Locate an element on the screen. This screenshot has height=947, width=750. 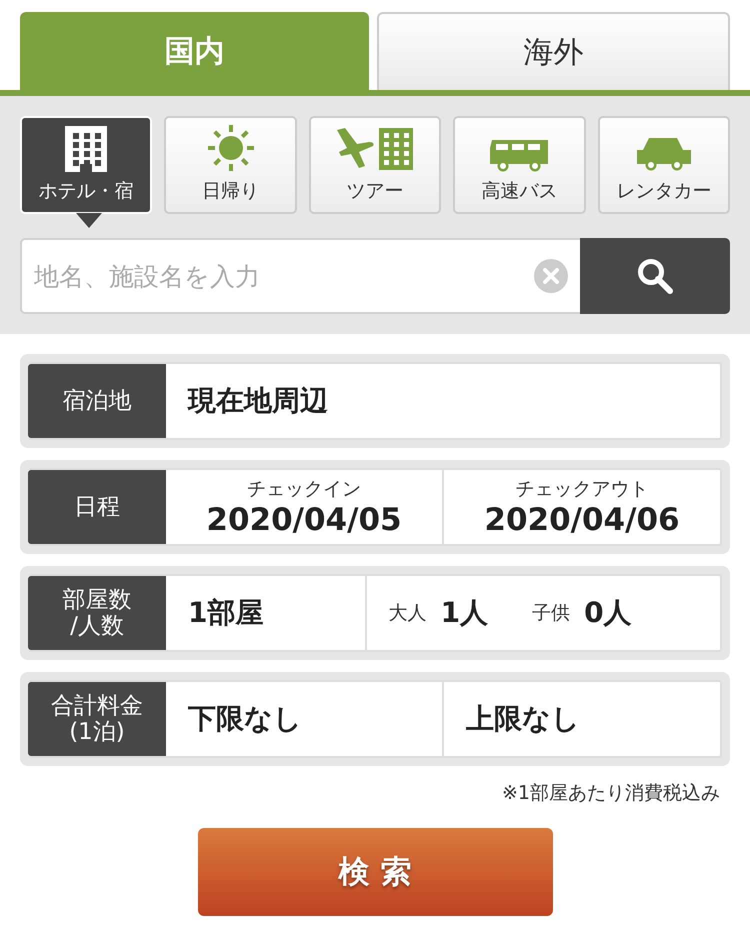
children-label: 子供 is located at coordinates (551, 613).